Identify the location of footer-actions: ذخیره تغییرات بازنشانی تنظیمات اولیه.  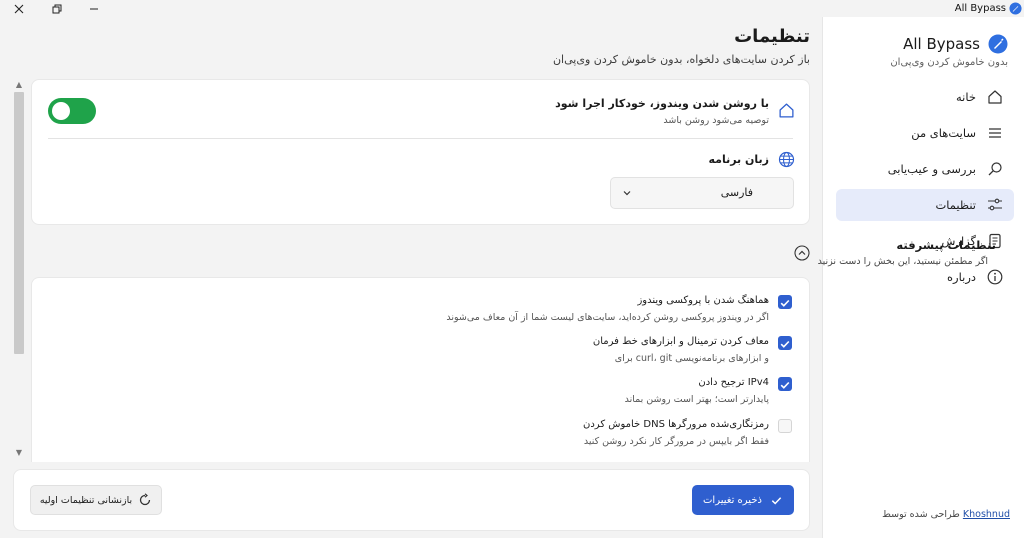
(411, 500).